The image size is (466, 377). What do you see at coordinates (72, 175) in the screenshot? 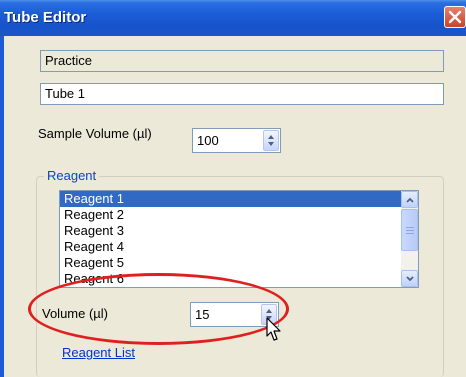
I see `reagent-group-label: Reagent` at bounding box center [72, 175].